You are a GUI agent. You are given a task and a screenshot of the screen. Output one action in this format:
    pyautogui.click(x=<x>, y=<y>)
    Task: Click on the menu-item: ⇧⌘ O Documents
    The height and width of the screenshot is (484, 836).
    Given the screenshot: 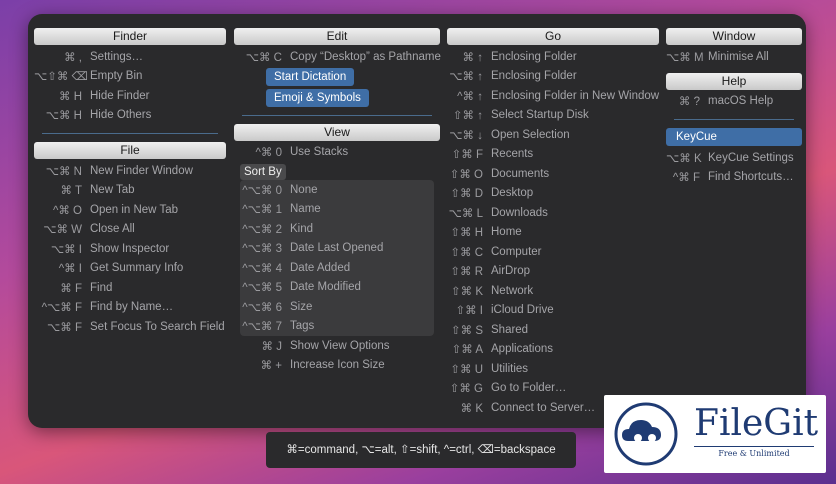 What is the action you would take?
    pyautogui.click(x=553, y=174)
    